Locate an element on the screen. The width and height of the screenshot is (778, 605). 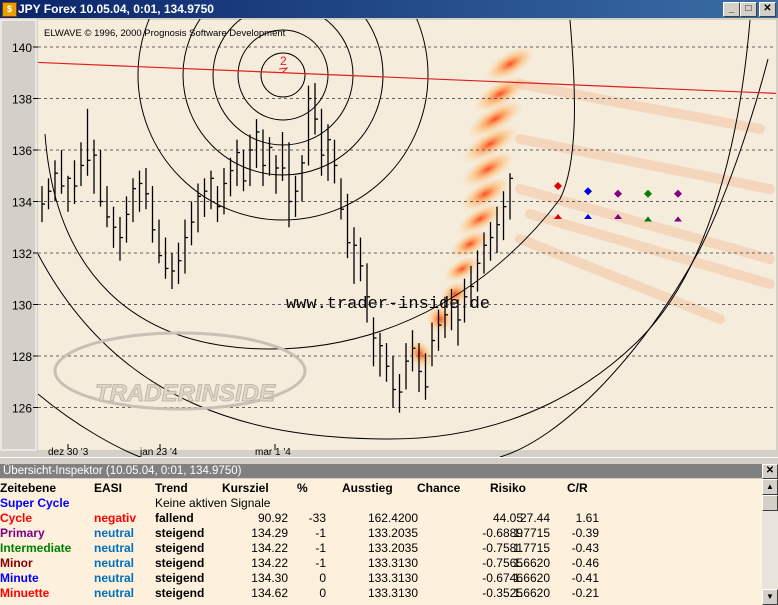
cell-trend: fallend is located at coordinates (174, 518).